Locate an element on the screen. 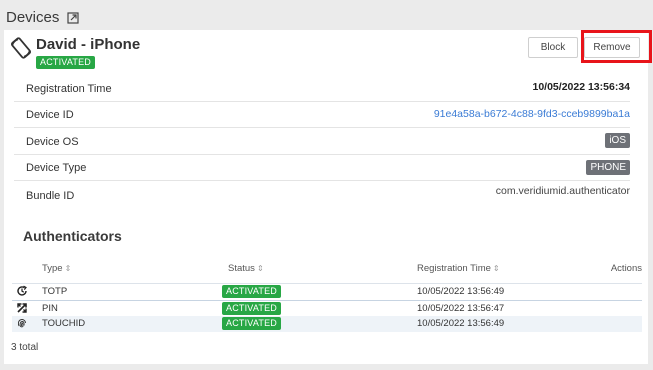 The height and width of the screenshot is (370, 653). os-chip: iOS is located at coordinates (617, 141).